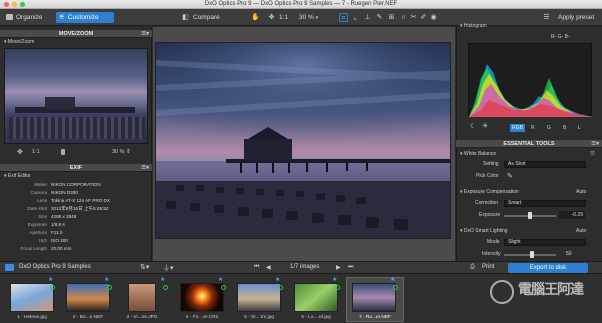 The image size is (602, 323). What do you see at coordinates (545, 164) in the screenshot?
I see `wb-setting-select: As Shot` at bounding box center [545, 164].